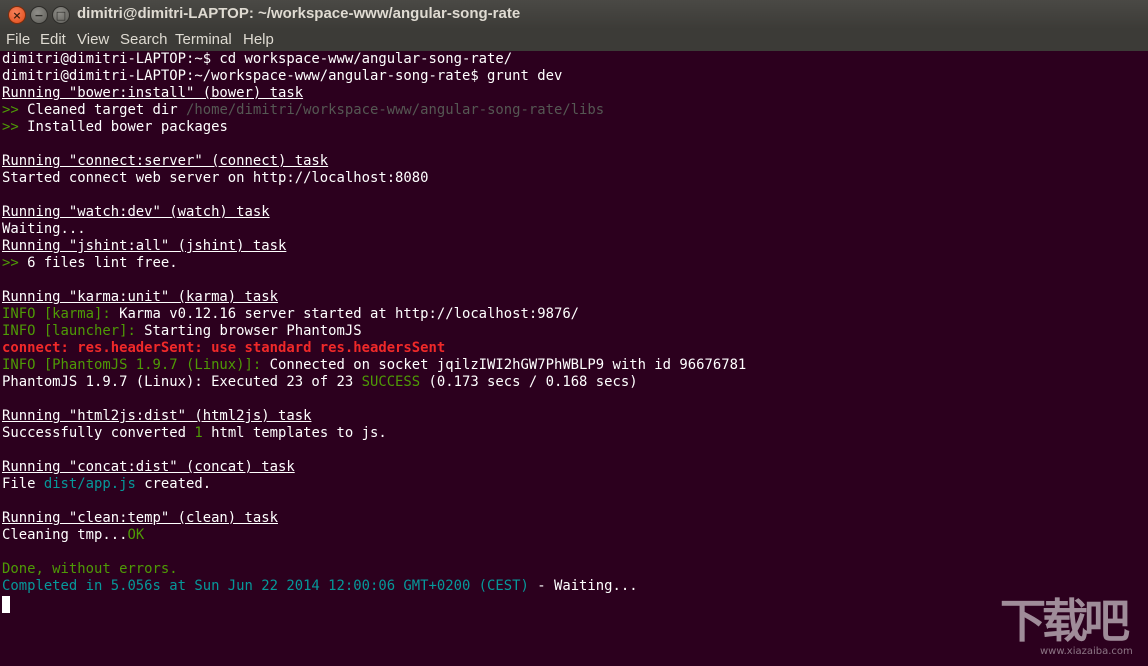 This screenshot has height=666, width=1148. What do you see at coordinates (69, 331) in the screenshot?
I see `info-label: INFO [launcher]:` at bounding box center [69, 331].